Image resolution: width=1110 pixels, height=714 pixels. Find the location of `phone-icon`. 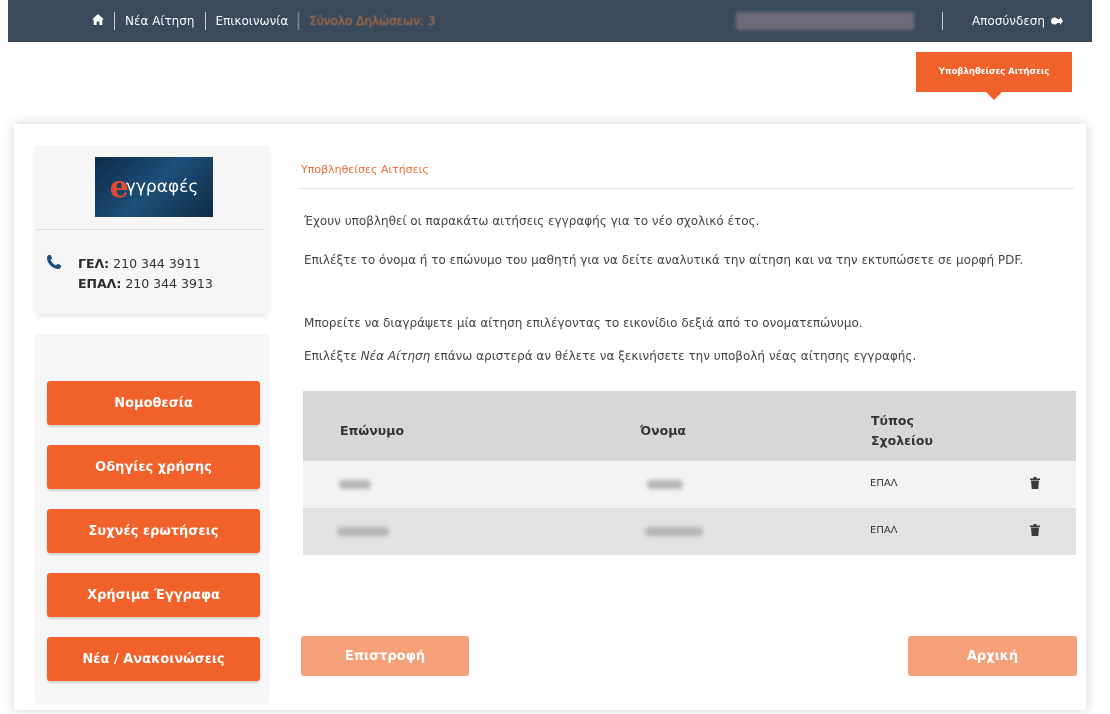

phone-icon is located at coordinates (54, 262).